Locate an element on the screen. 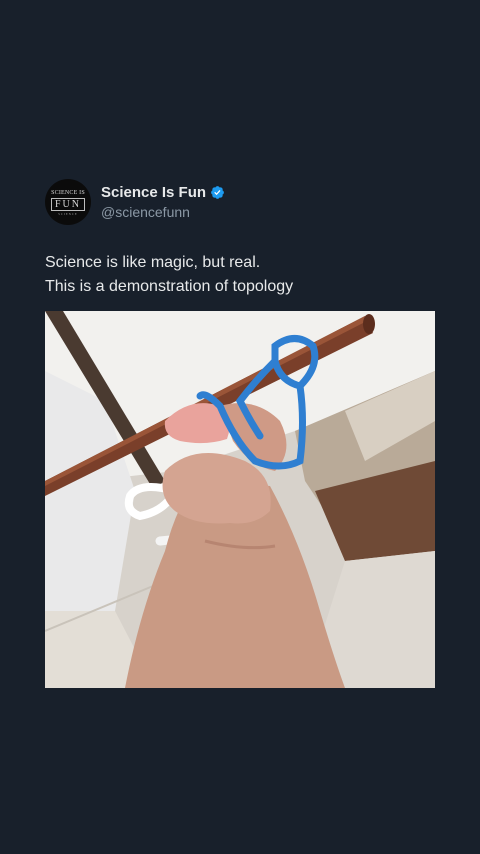 This screenshot has width=480, height=854. tweet-text-line-1: Science is like magic, but real. is located at coordinates (153, 262).